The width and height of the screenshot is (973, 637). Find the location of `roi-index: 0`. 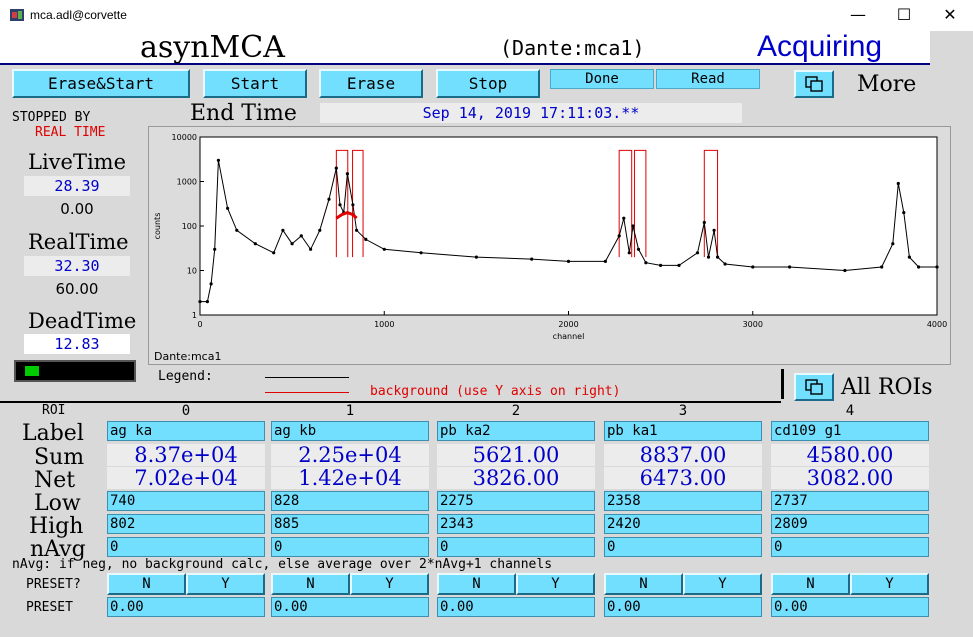

roi-index: 0 is located at coordinates (186, 411).